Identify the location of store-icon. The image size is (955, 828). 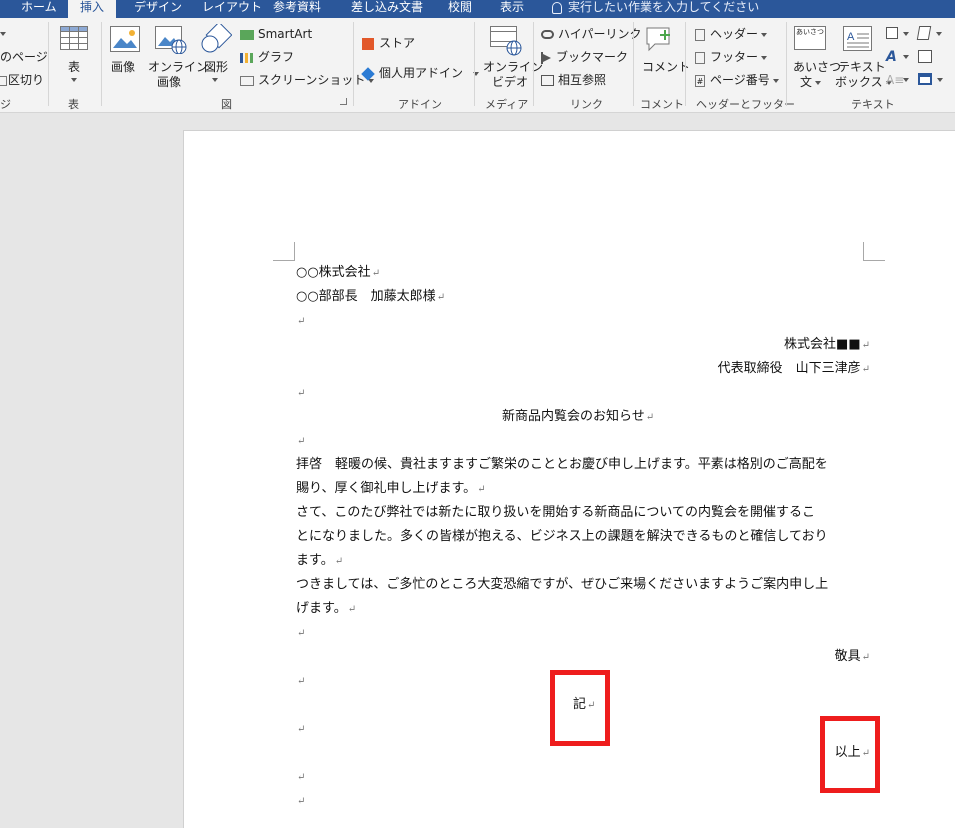
(368, 43).